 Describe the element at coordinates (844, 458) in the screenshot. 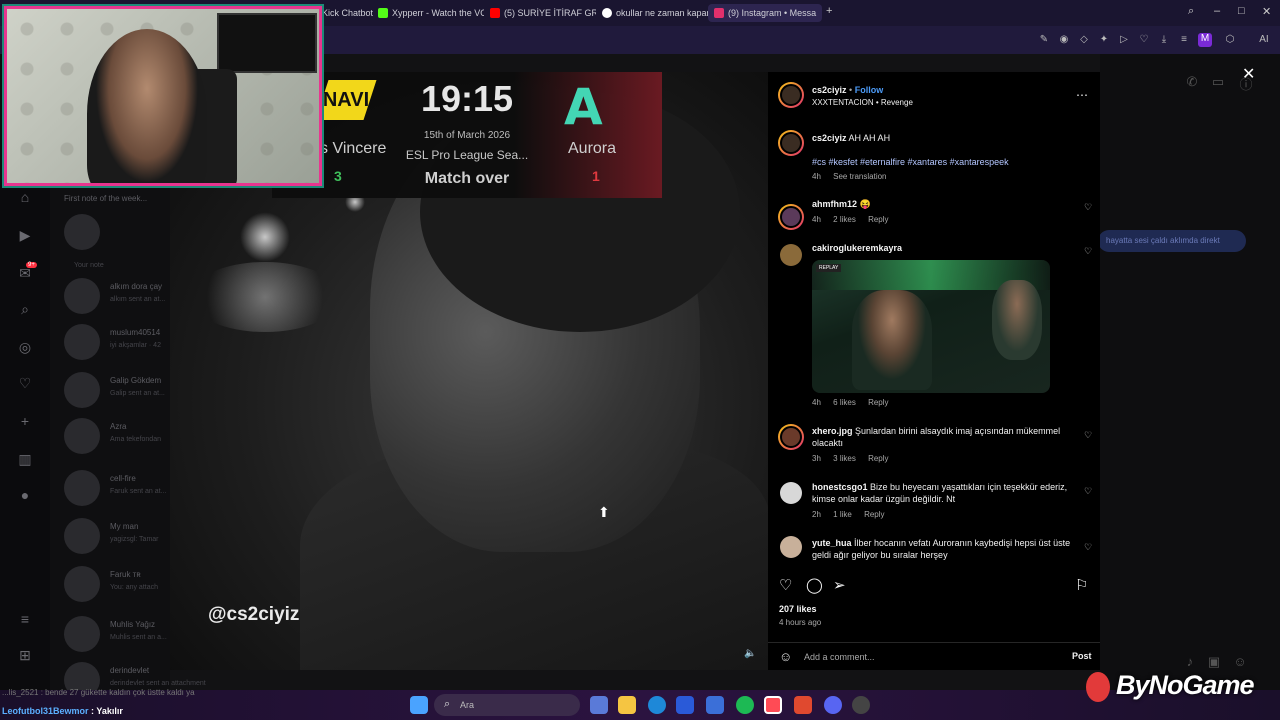

I see `comment-likes: 3 likes` at that location.